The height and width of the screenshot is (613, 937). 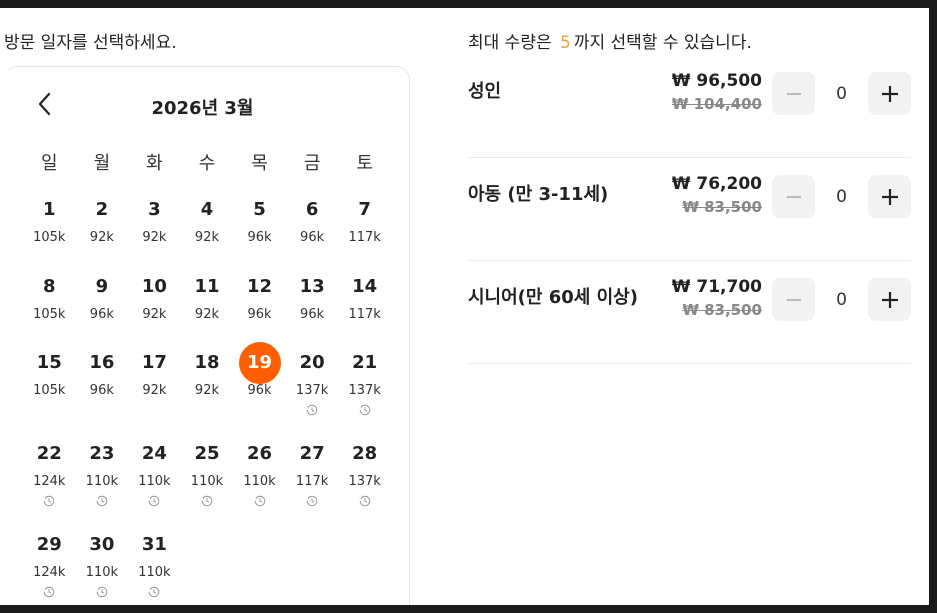 I want to click on weekday-header: 일월화수목금토, so click(x=207, y=162).